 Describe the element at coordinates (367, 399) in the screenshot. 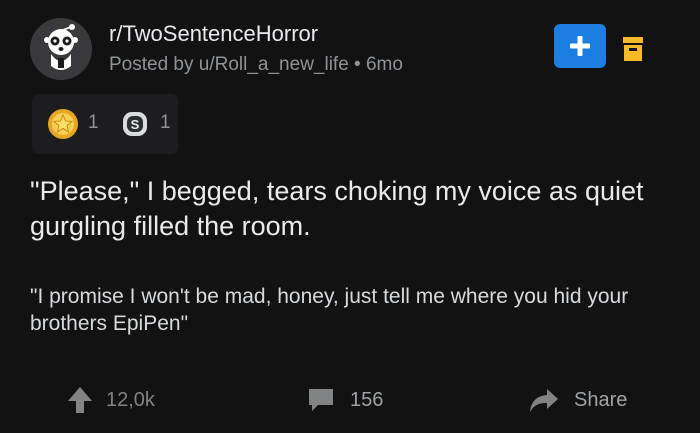

I see `comment-count: 156` at that location.